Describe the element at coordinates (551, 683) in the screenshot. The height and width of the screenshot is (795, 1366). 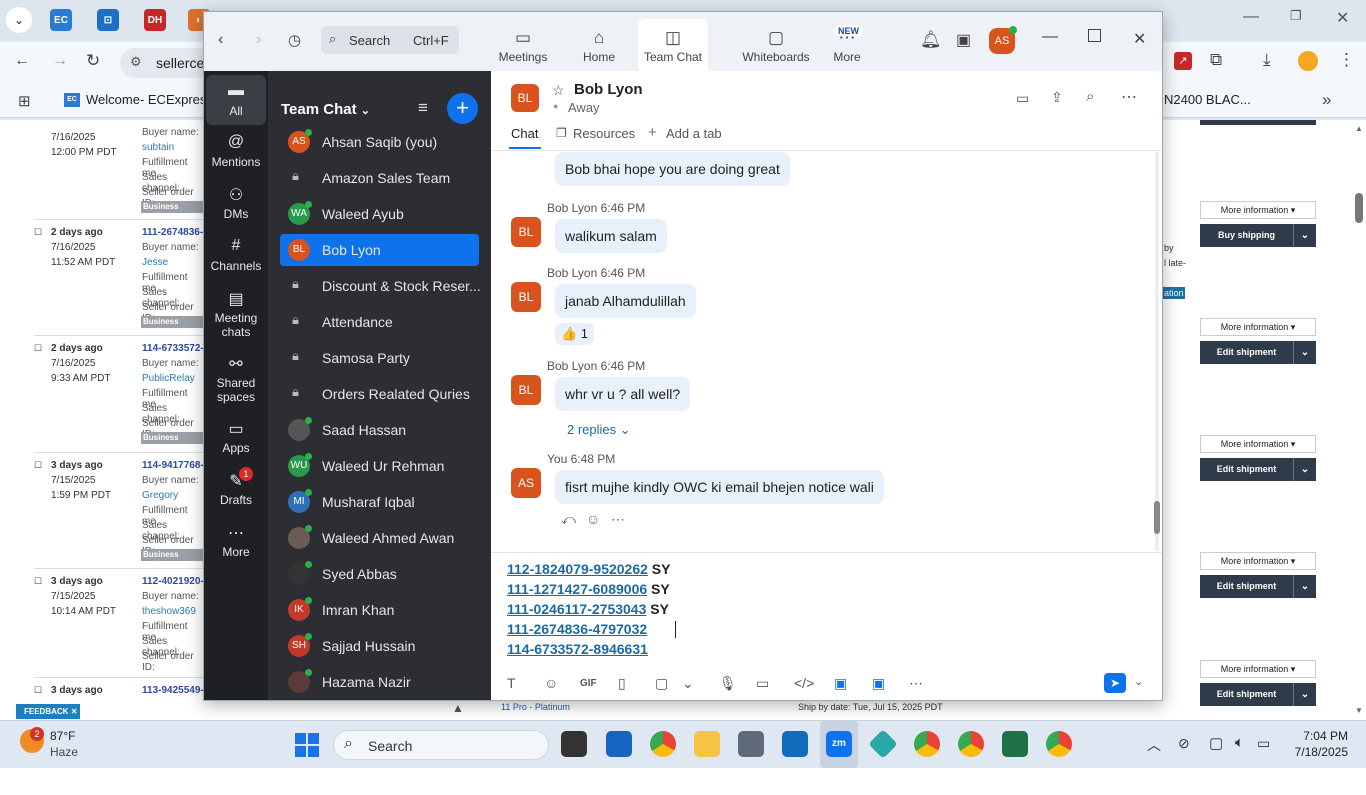
I see `emoji-icon: ☺` at that location.